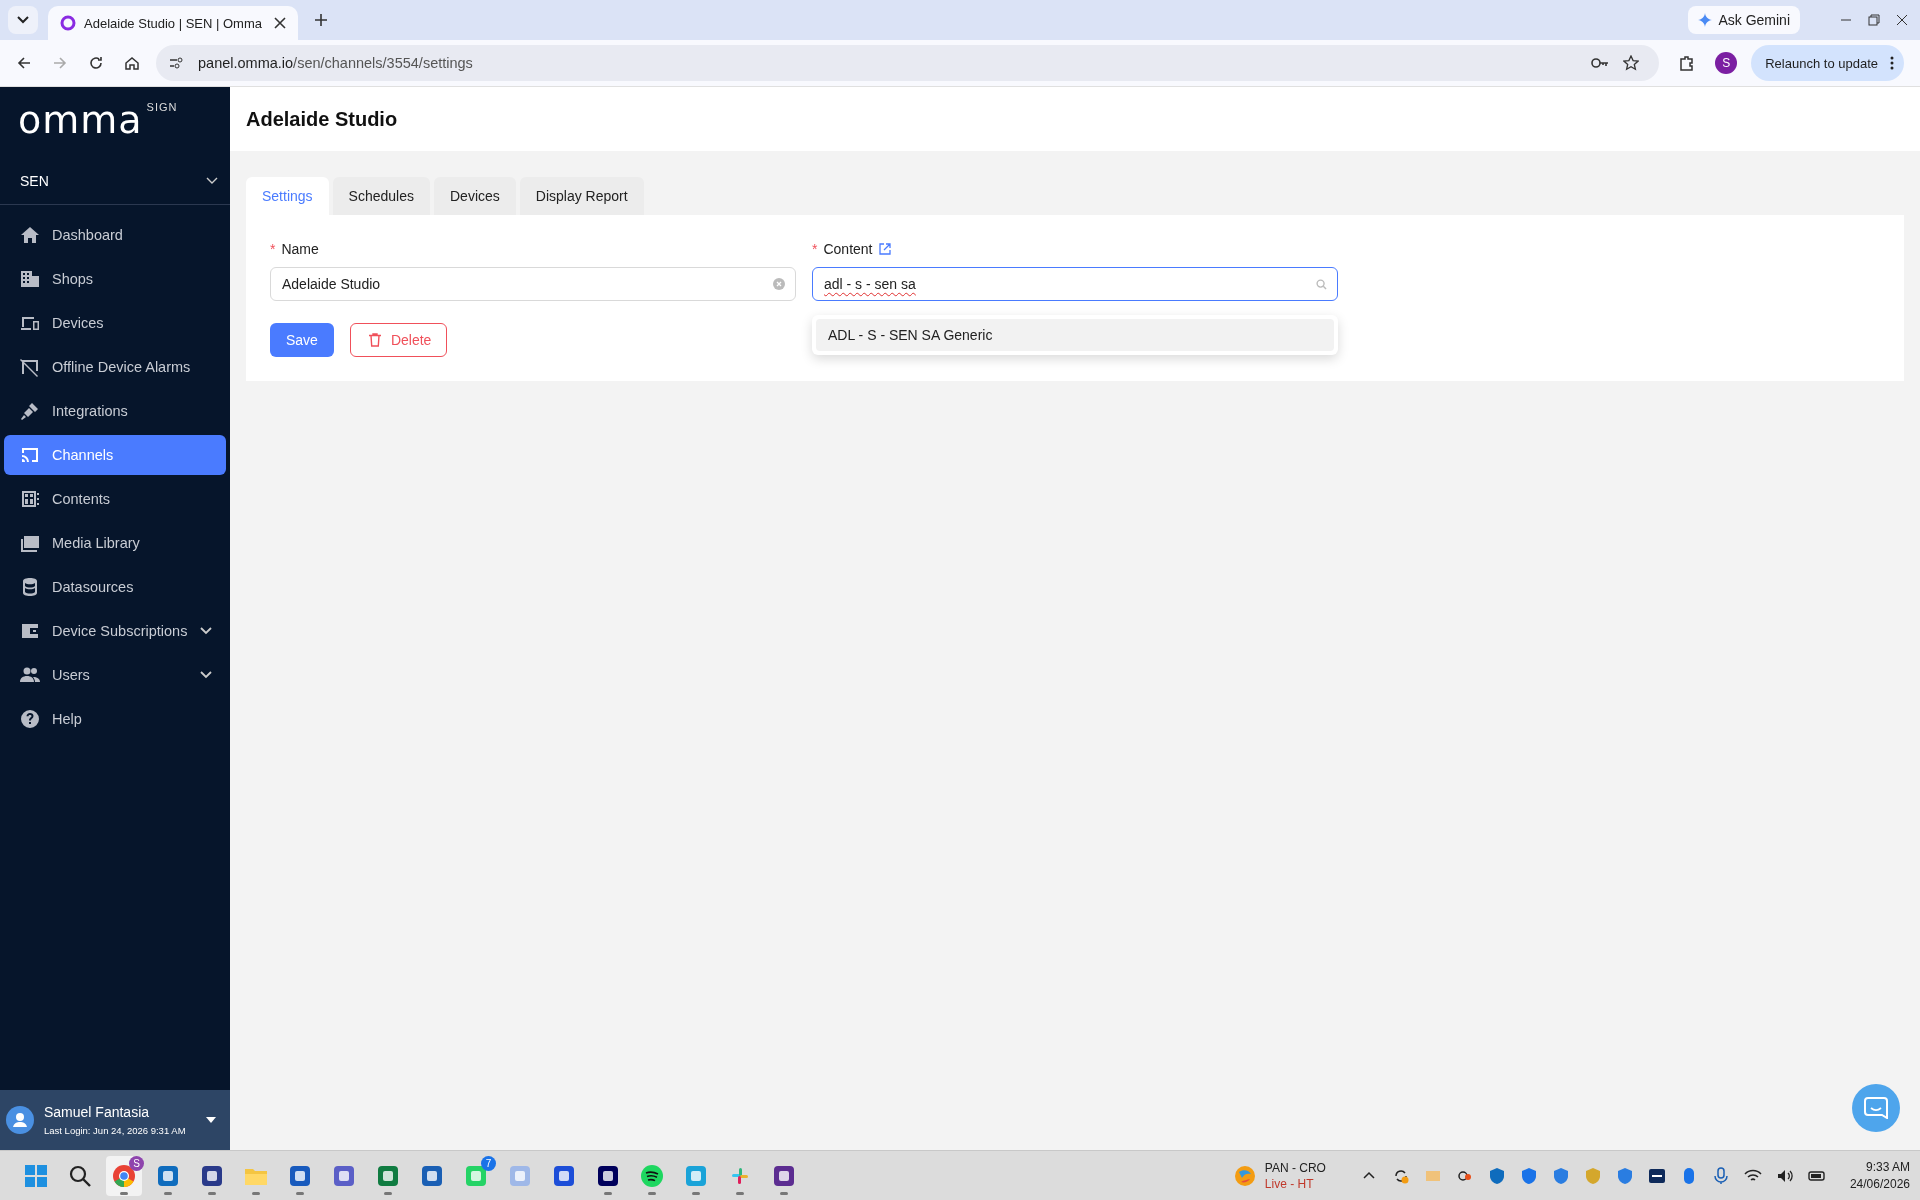 The height and width of the screenshot is (1200, 1920). I want to click on nav-item: Shops, so click(115, 279).